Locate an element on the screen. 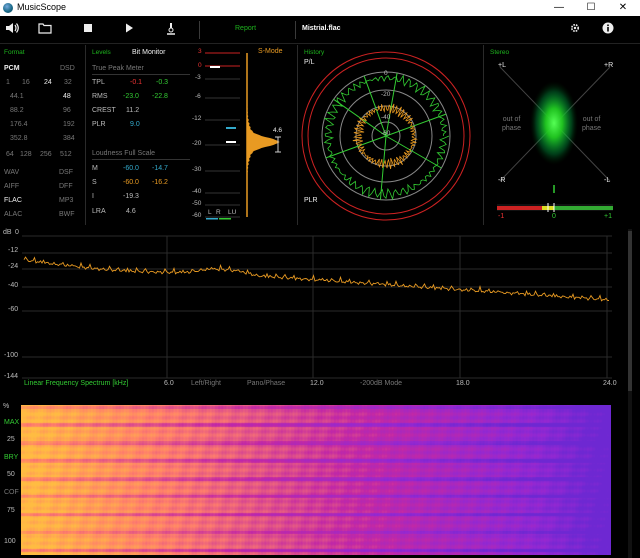 Image resolution: width=640 pixels, height=558 pixels. stereo-corner-nr: -R is located at coordinates (502, 180).